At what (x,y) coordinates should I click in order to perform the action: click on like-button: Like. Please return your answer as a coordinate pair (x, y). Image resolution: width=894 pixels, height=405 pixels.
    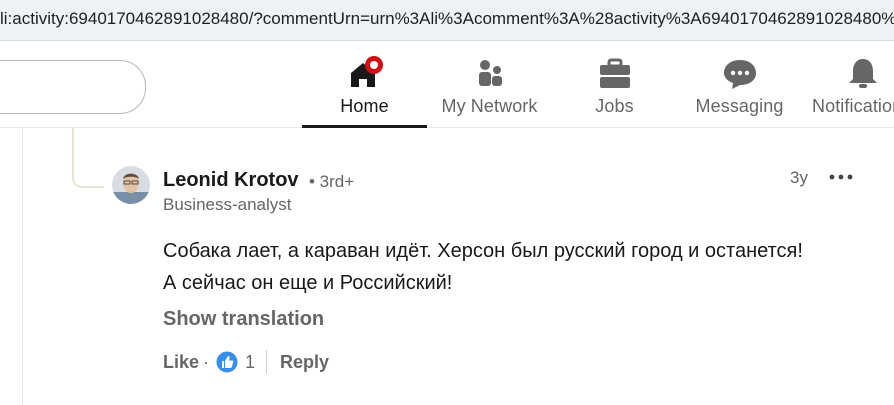
    Looking at the image, I should click on (181, 362).